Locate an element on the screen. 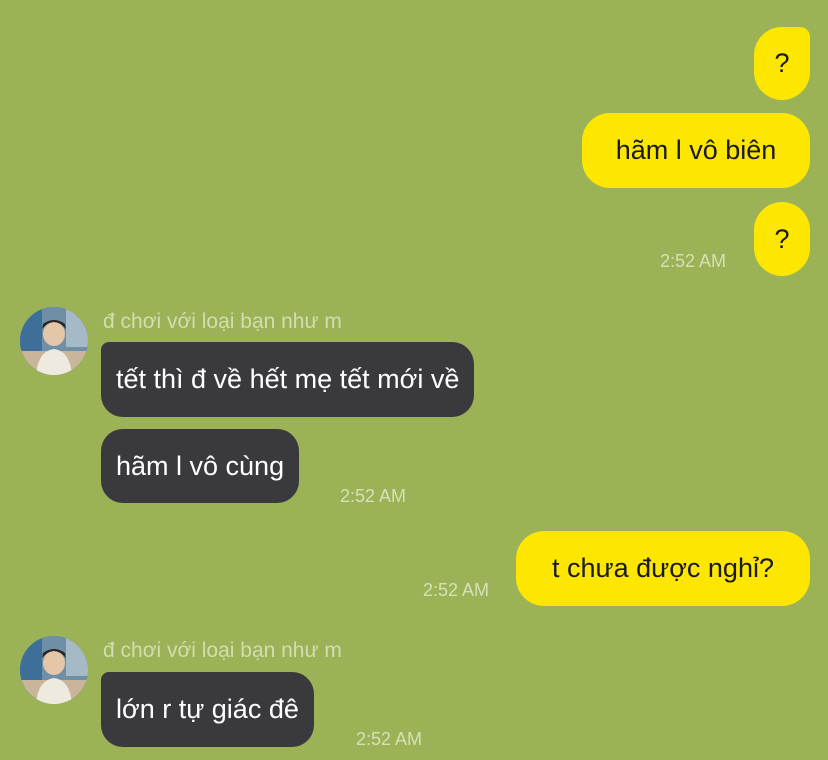  incoming-message-bubble: lớn r tự giác đê is located at coordinates (207, 709).